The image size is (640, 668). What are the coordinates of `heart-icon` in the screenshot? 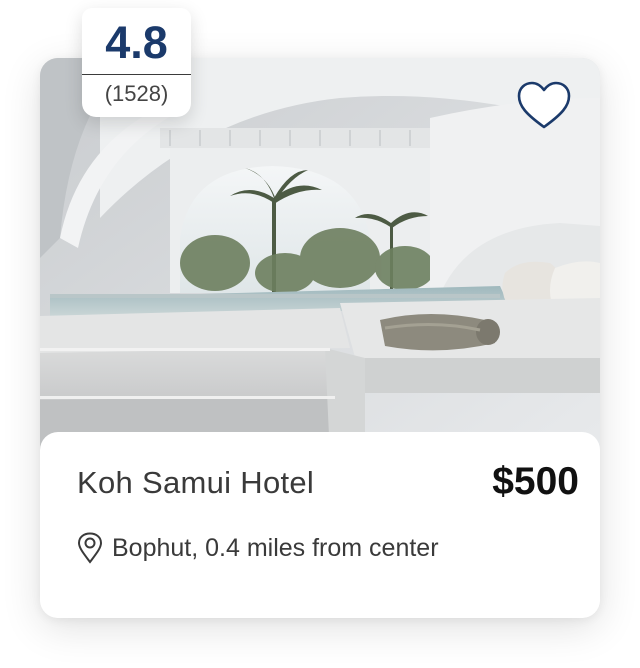 It's located at (544, 105).